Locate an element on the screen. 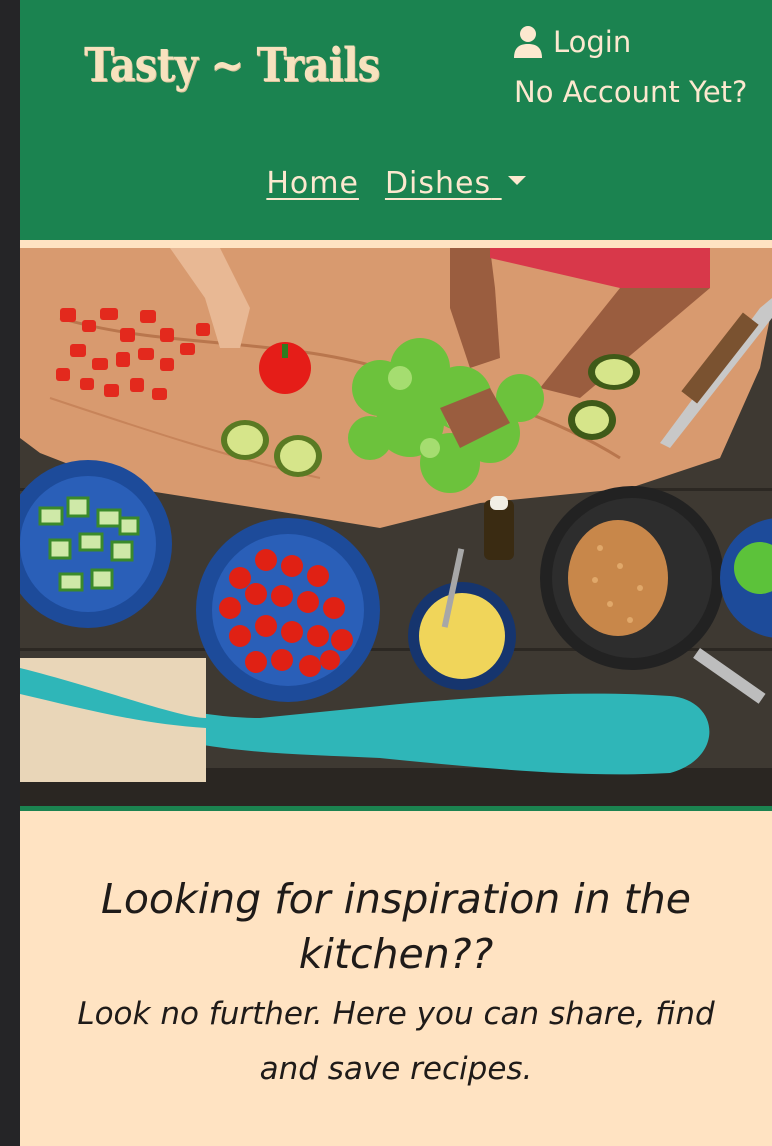 The image size is (772, 1146). login-link: Login is located at coordinates (630, 42).